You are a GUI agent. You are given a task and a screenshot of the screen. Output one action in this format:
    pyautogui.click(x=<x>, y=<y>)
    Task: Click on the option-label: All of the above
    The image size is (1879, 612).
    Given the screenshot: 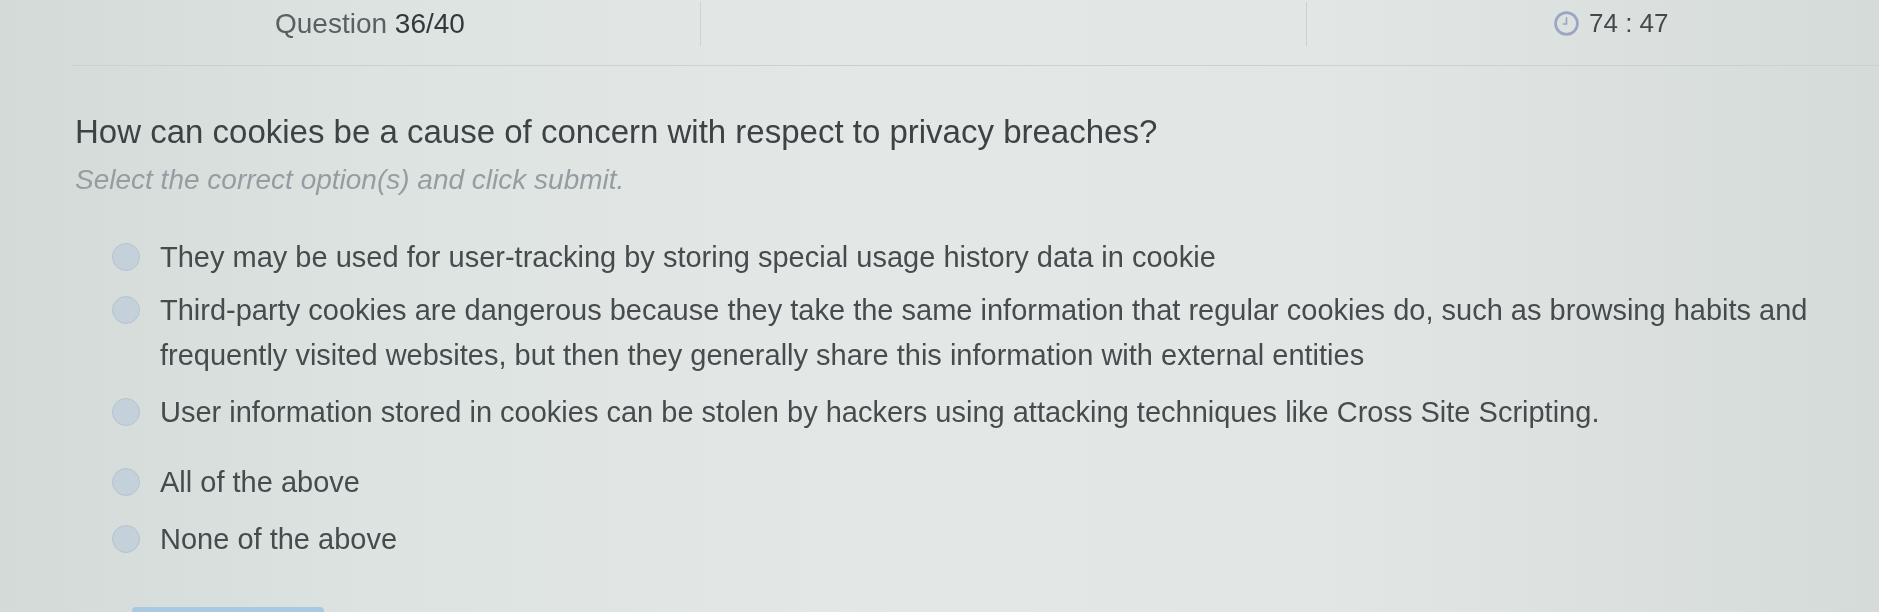 What is the action you would take?
    pyautogui.click(x=260, y=482)
    